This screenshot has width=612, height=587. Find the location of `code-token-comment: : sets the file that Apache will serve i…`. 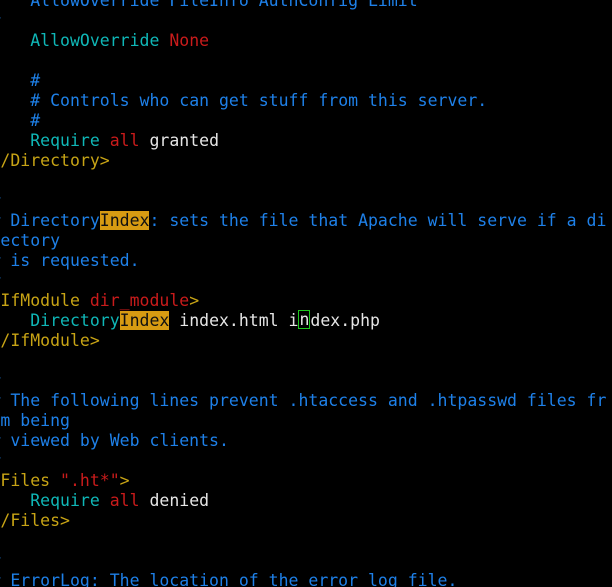

code-token-comment: : sets the file that Apache will serve i… is located at coordinates (378, 220).